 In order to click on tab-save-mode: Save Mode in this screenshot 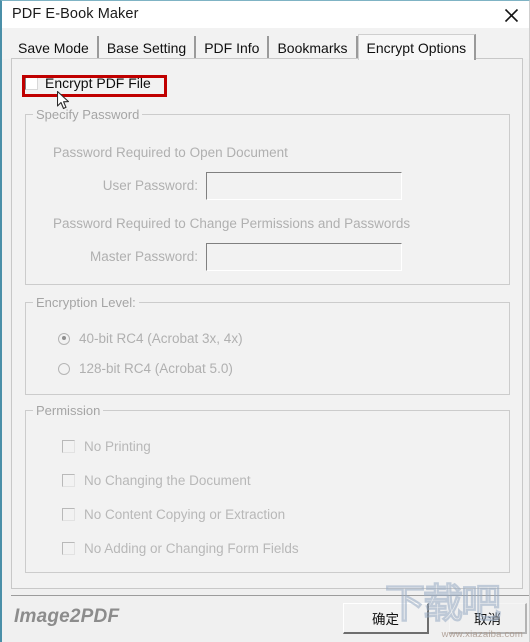, I will do `click(54, 47)`.